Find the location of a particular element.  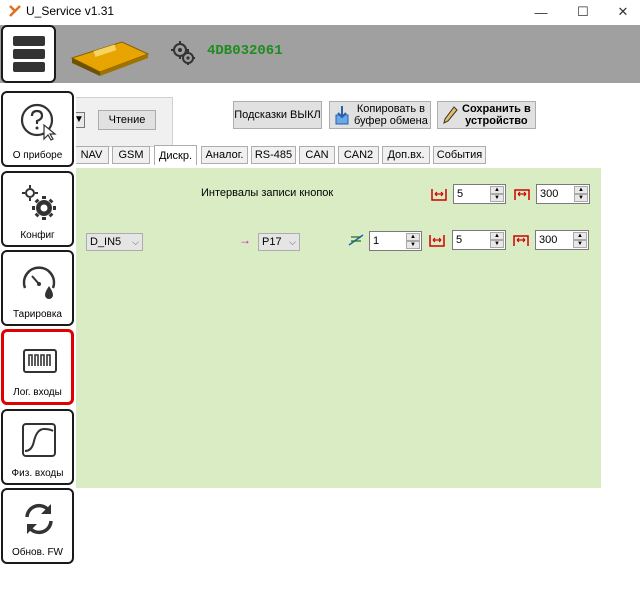

hints-toggle-button: Подсказки ВЫКЛ is located at coordinates (277, 115).